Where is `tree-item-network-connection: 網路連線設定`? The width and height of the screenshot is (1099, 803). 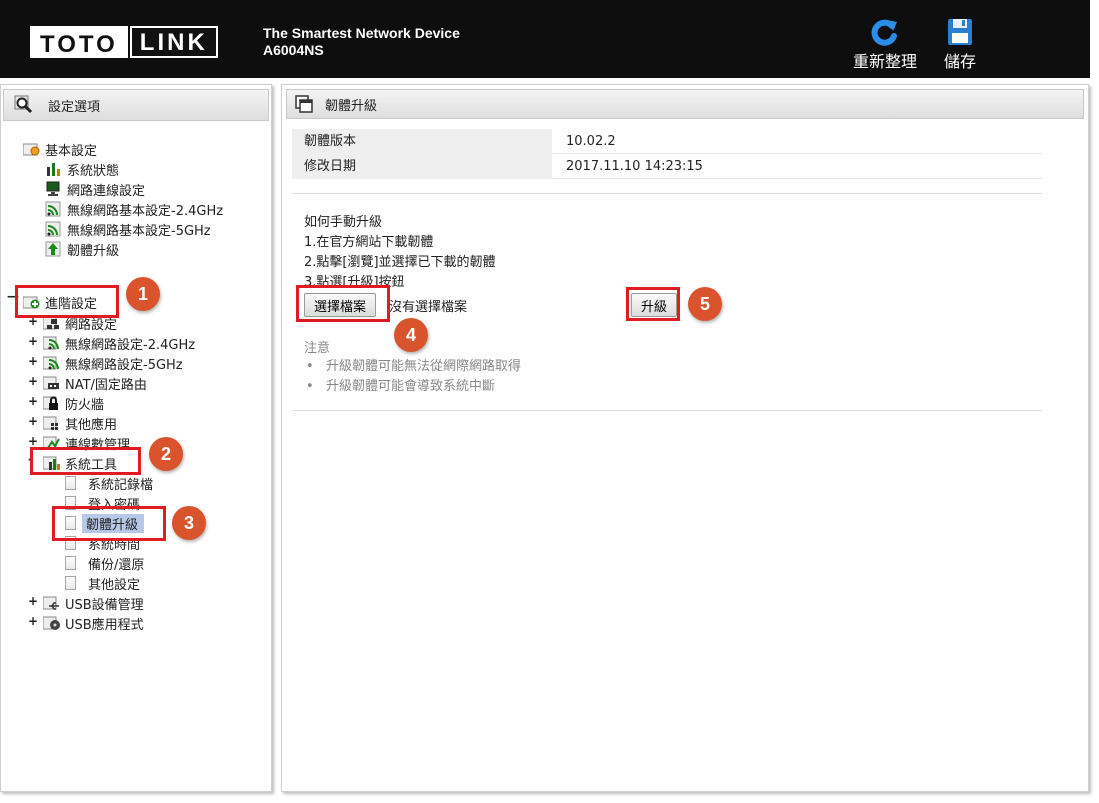 tree-item-network-connection: 網路連線設定 is located at coordinates (95, 189).